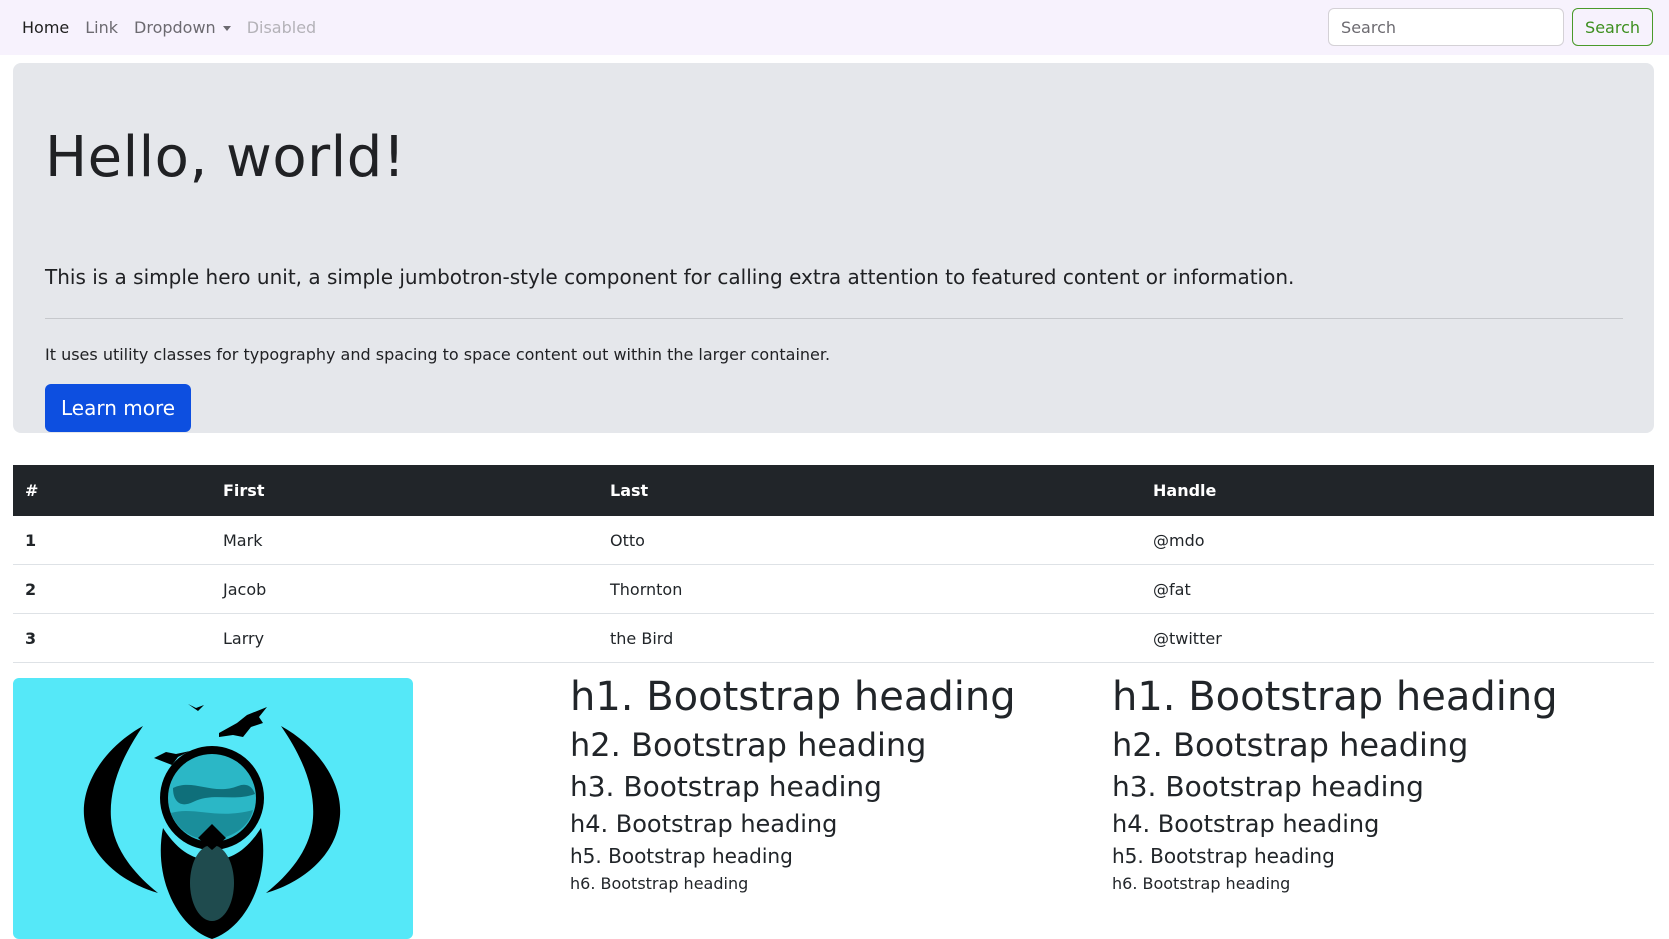 The width and height of the screenshot is (1669, 939). Describe the element at coordinates (404, 589) in the screenshot. I see `table-cell-first: Jacob` at that location.